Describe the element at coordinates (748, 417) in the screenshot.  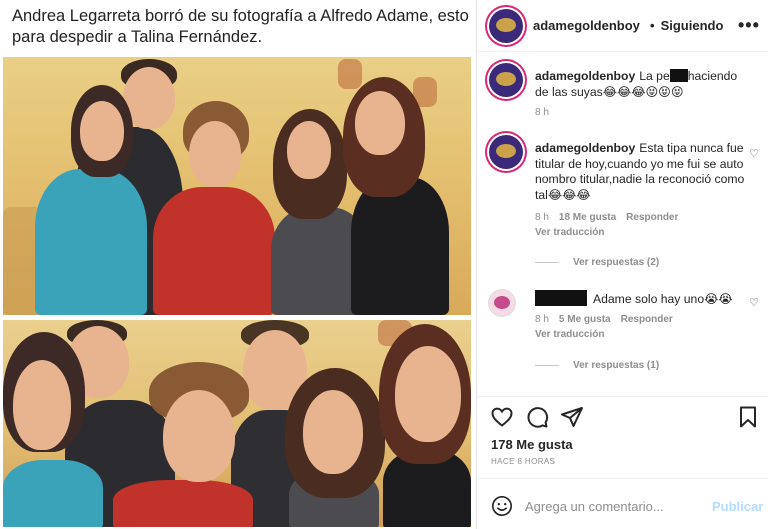
I see `bookmark-icon` at that location.